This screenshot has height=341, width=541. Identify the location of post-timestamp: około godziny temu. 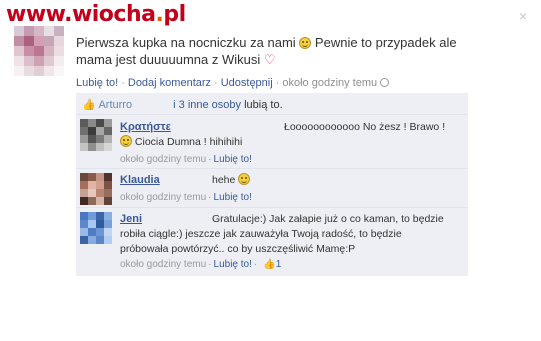
(330, 83).